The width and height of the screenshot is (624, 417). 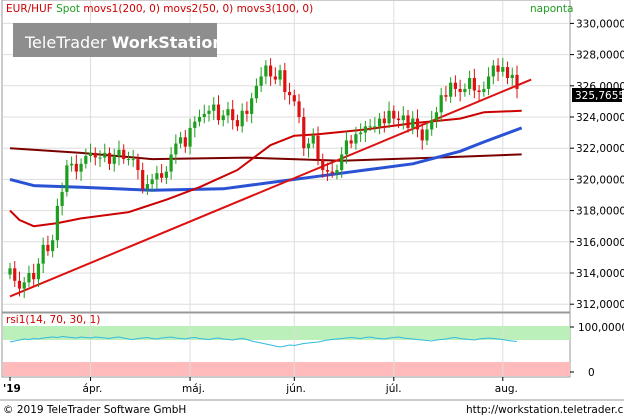 What do you see at coordinates (601, 328) in the screenshot?
I see `svg-text: 100,0000` at bounding box center [601, 328].